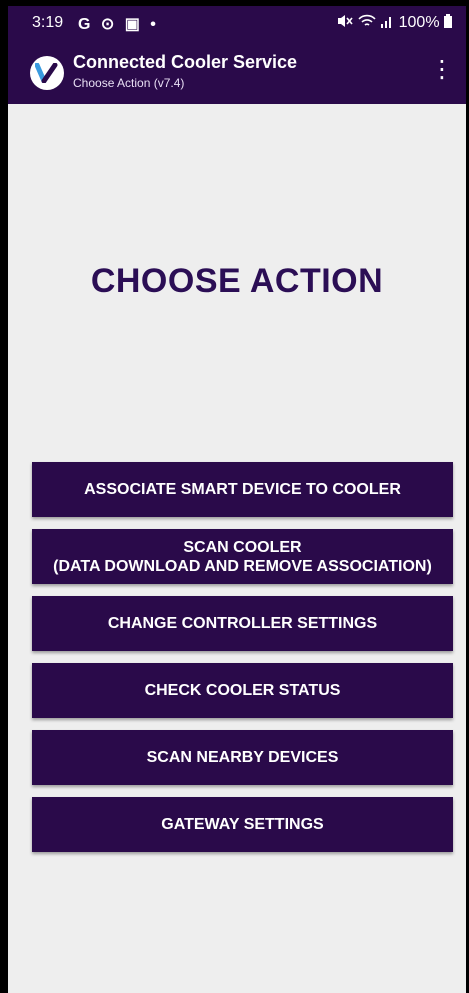 The height and width of the screenshot is (993, 469). I want to click on app-title: Connected Cooler Service, so click(185, 62).